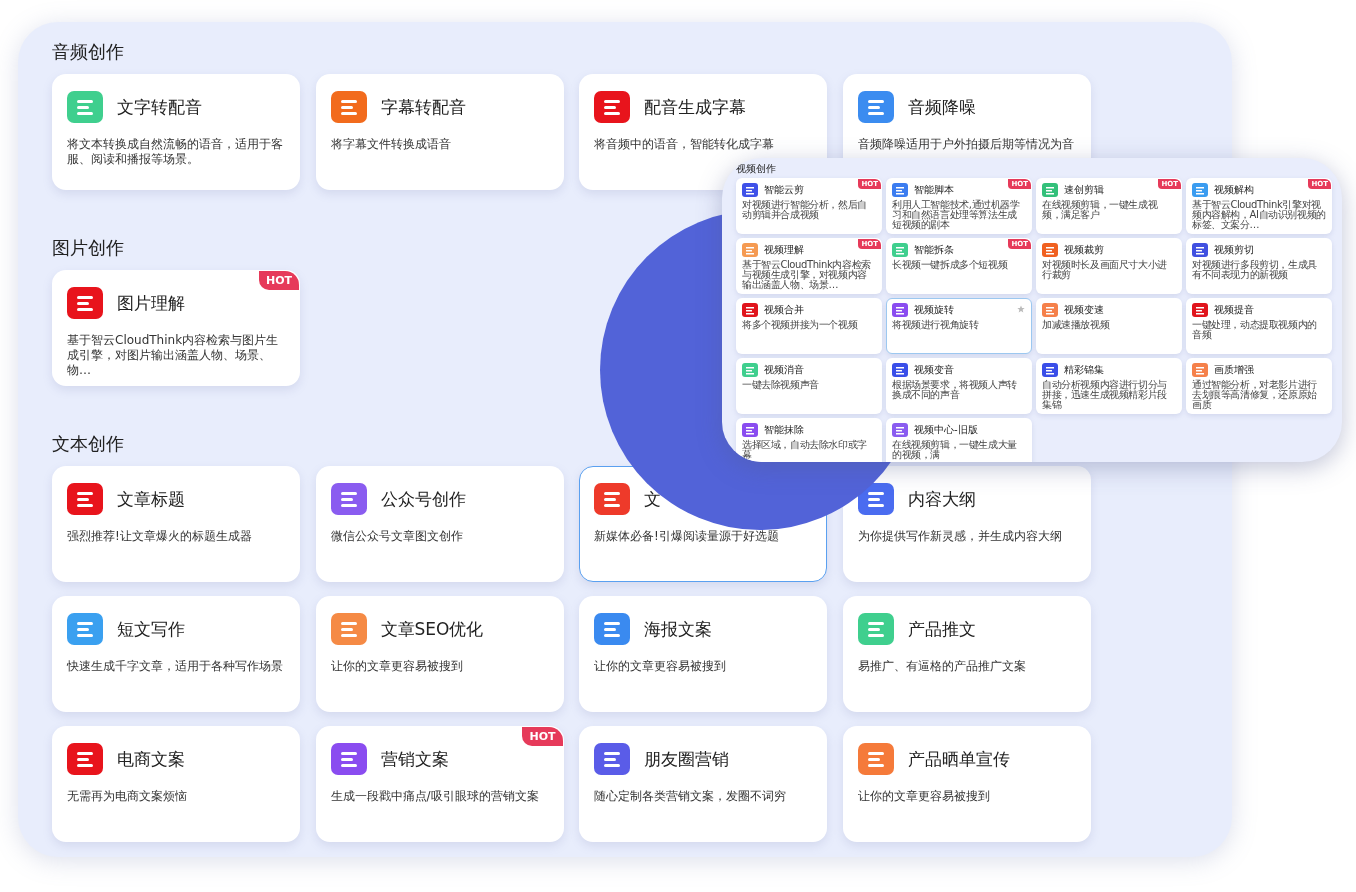  What do you see at coordinates (1084, 310) in the screenshot?
I see `card-title: 视频变速` at bounding box center [1084, 310].